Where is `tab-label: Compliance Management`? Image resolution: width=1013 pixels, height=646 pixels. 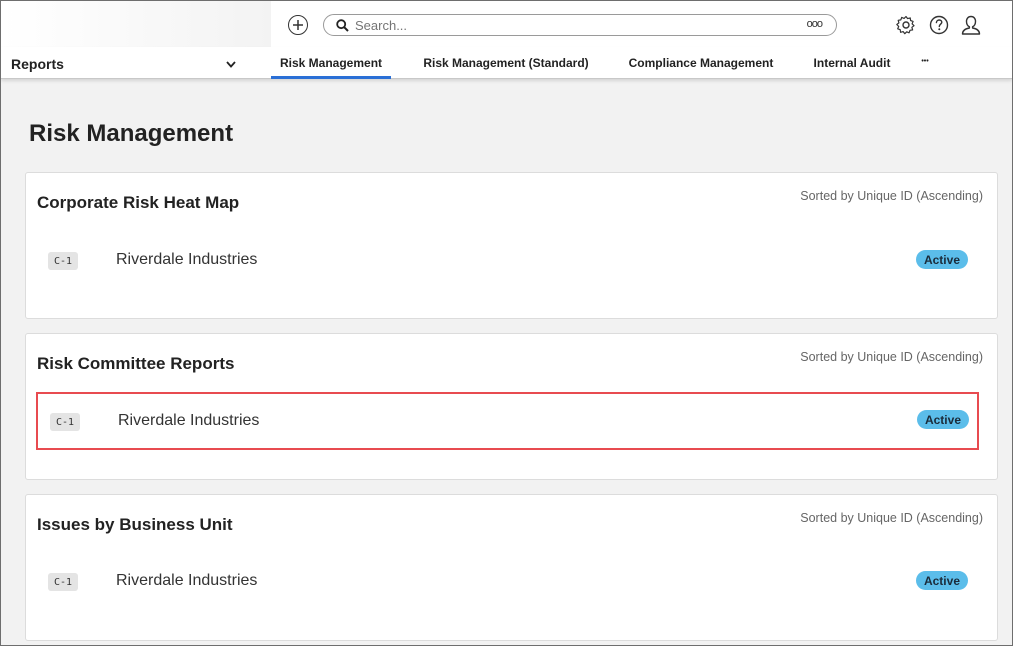
tab-label: Compliance Management is located at coordinates (701, 63).